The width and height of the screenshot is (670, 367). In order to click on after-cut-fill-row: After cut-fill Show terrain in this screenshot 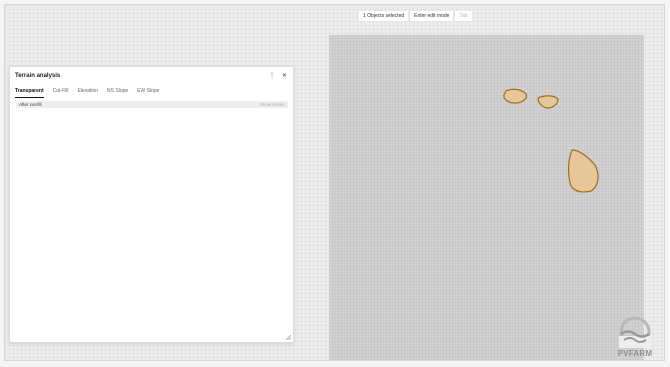, I will do `click(152, 104)`.